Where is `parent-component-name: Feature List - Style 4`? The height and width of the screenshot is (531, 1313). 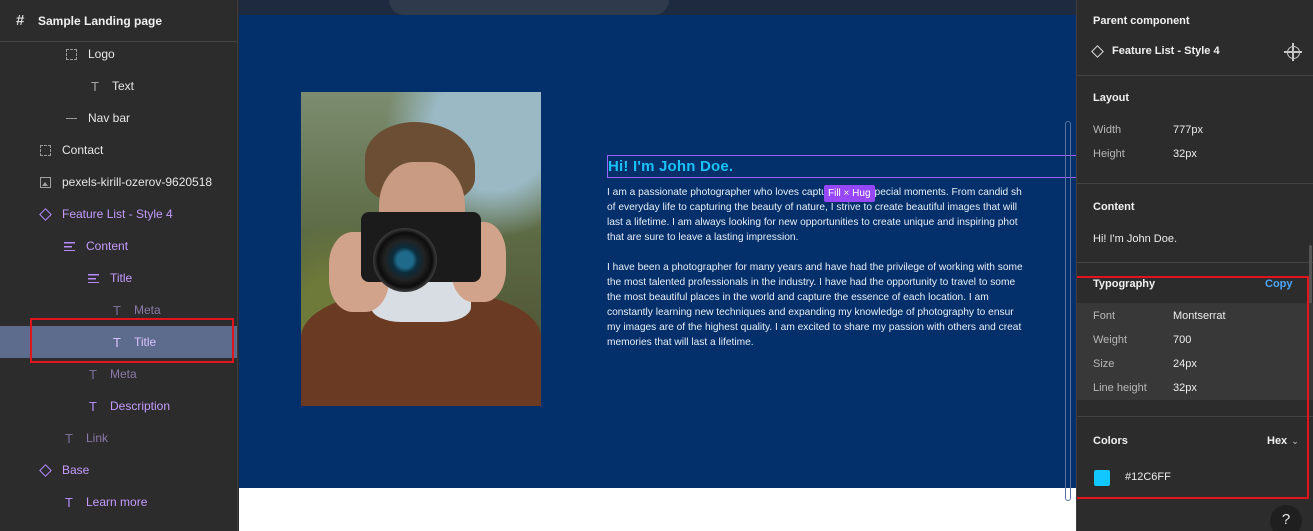
parent-component-name: Feature List - Style 4 is located at coordinates (1166, 51).